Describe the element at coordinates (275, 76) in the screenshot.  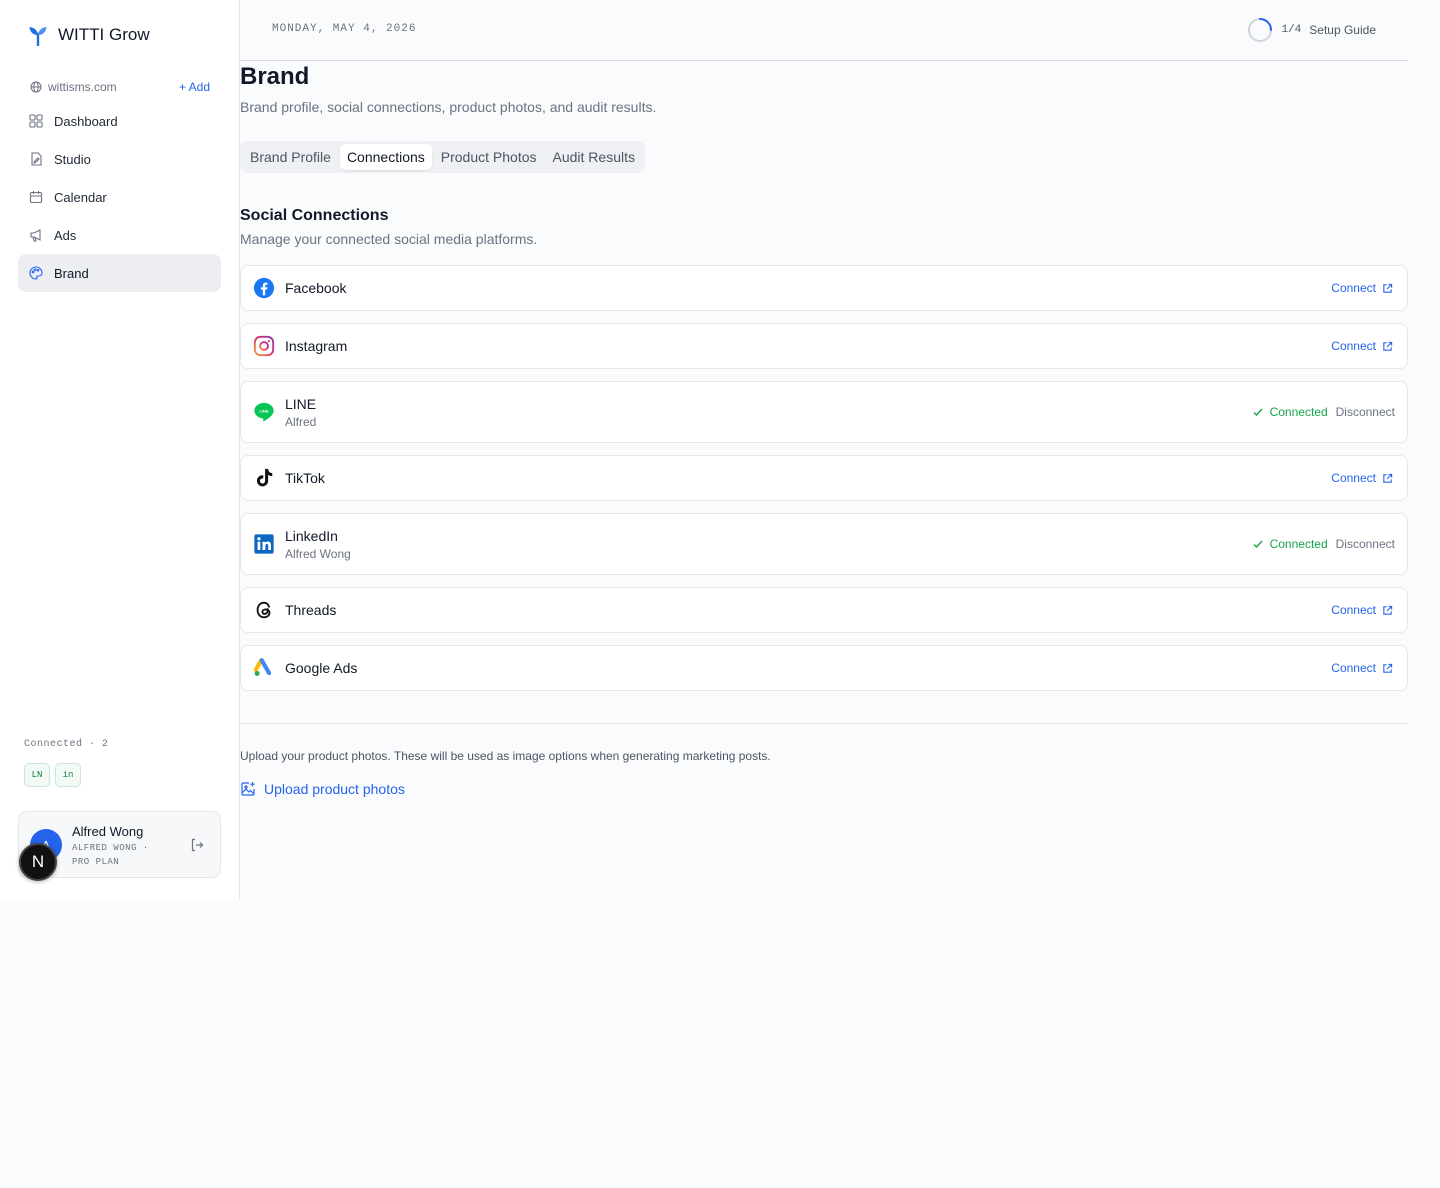
I see `page-title: Brand` at that location.